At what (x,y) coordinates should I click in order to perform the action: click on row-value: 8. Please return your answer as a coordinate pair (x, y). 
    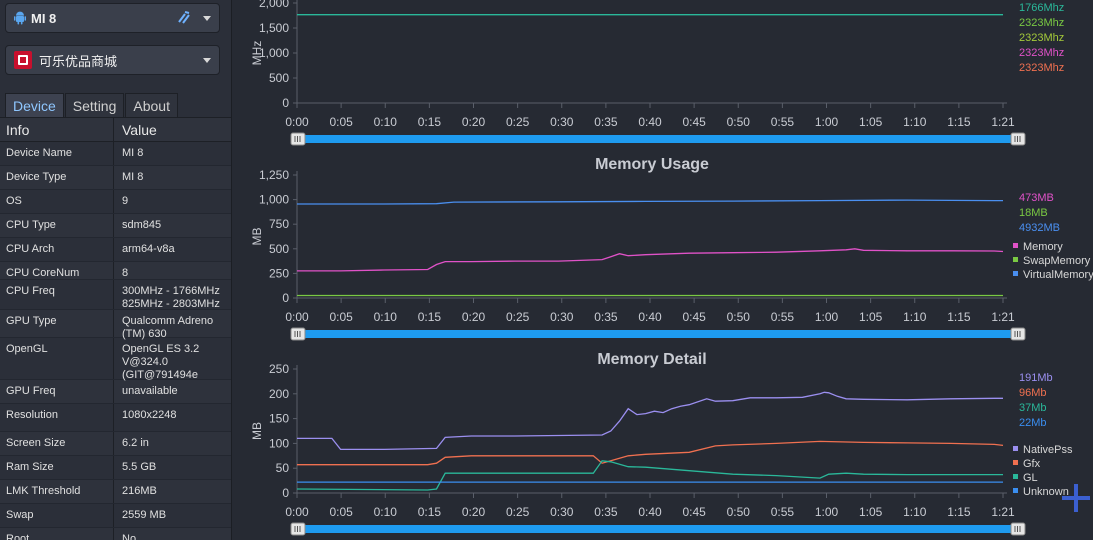
    Looking at the image, I should click on (125, 273).